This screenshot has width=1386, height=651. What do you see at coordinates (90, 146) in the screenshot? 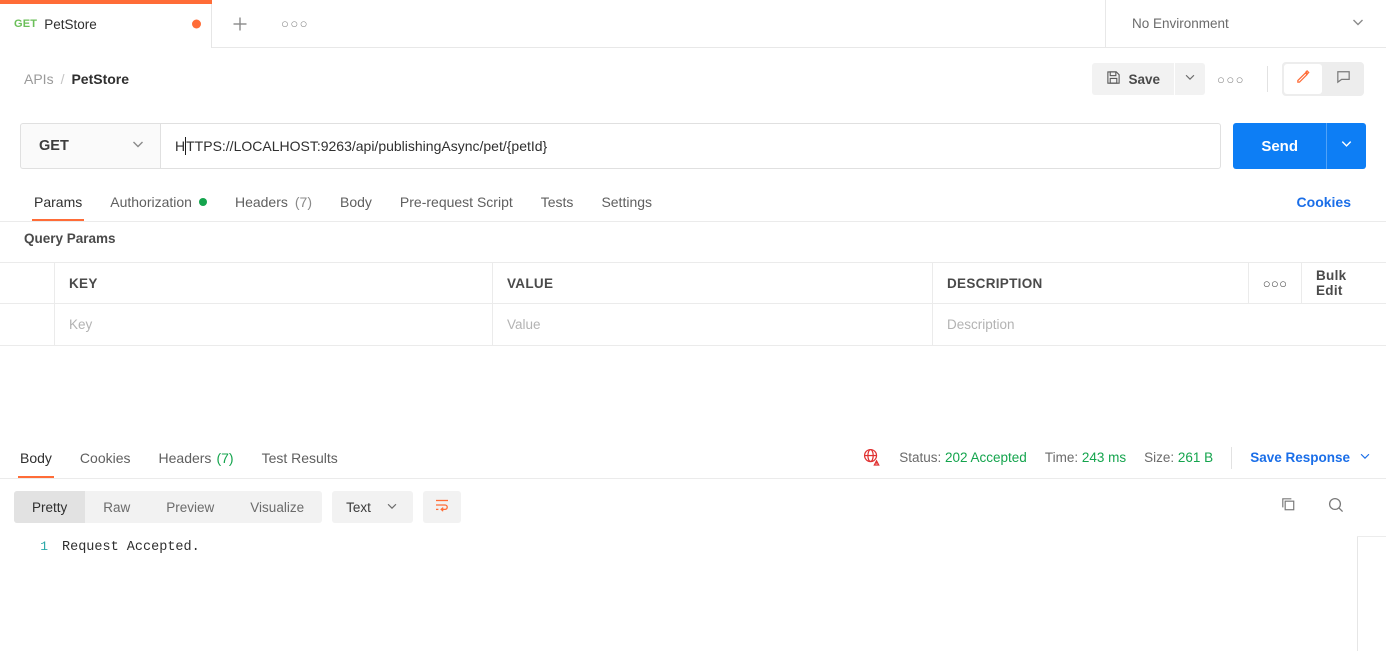
I see `http-method-selector: GET` at bounding box center [90, 146].